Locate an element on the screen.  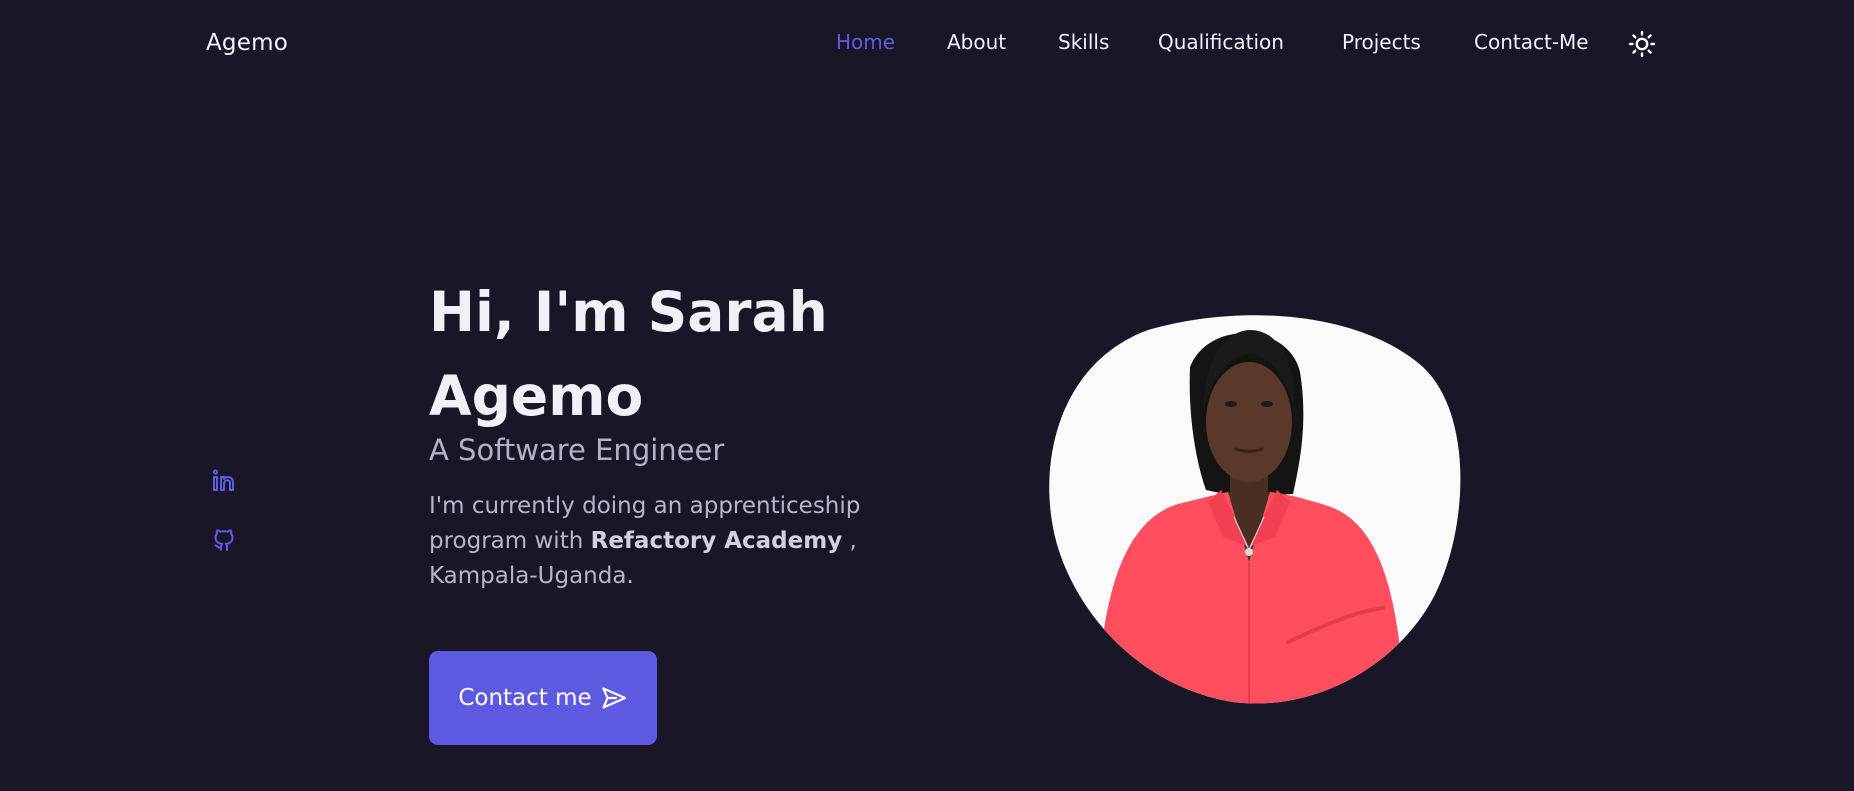
contact-me-label: Contact me is located at coordinates (525, 698).